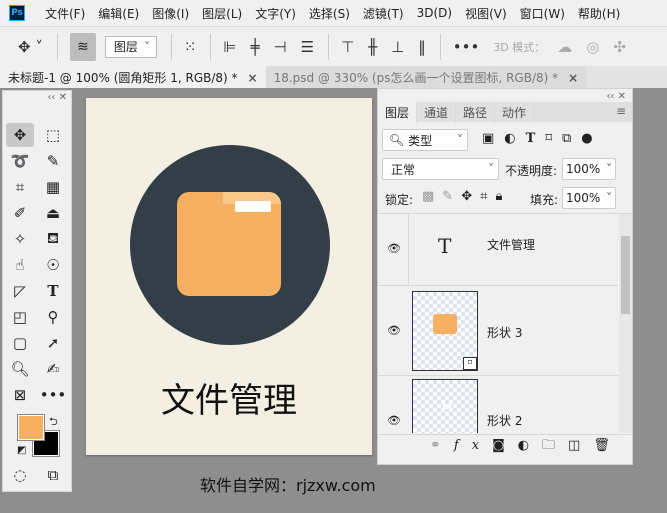 The image size is (667, 513). What do you see at coordinates (20, 187) in the screenshot?
I see `crop-tool: ⌗` at bounding box center [20, 187].